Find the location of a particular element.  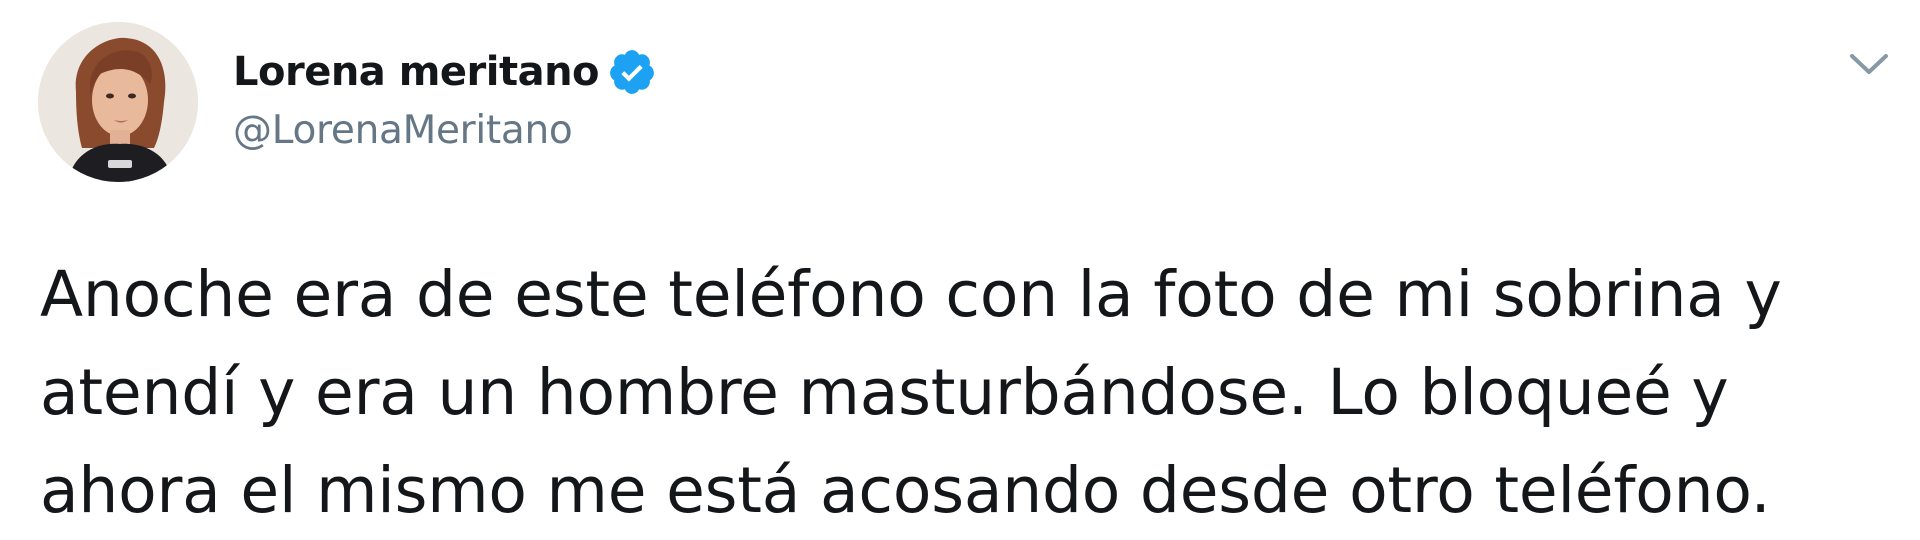

author-name-row: Lorena meritano is located at coordinates (445, 72).